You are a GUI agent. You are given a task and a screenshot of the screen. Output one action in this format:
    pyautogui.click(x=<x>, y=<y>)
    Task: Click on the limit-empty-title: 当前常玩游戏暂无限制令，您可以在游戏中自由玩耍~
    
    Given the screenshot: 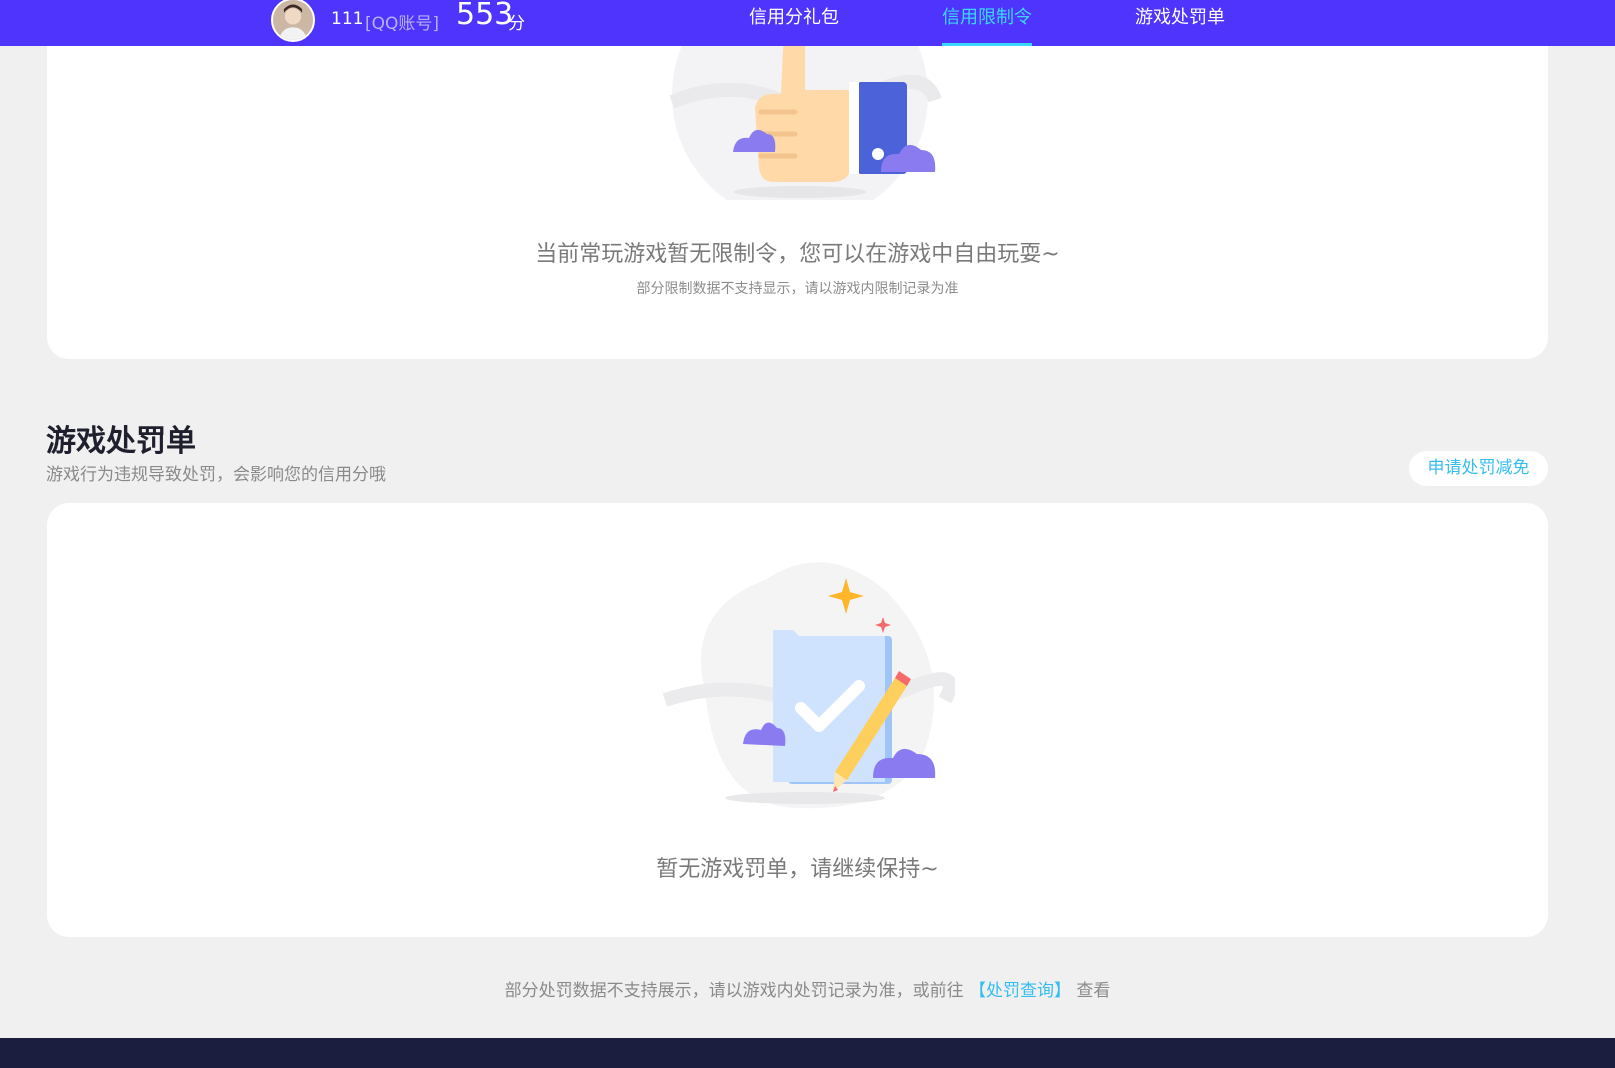 What is the action you would take?
    pyautogui.click(x=797, y=254)
    